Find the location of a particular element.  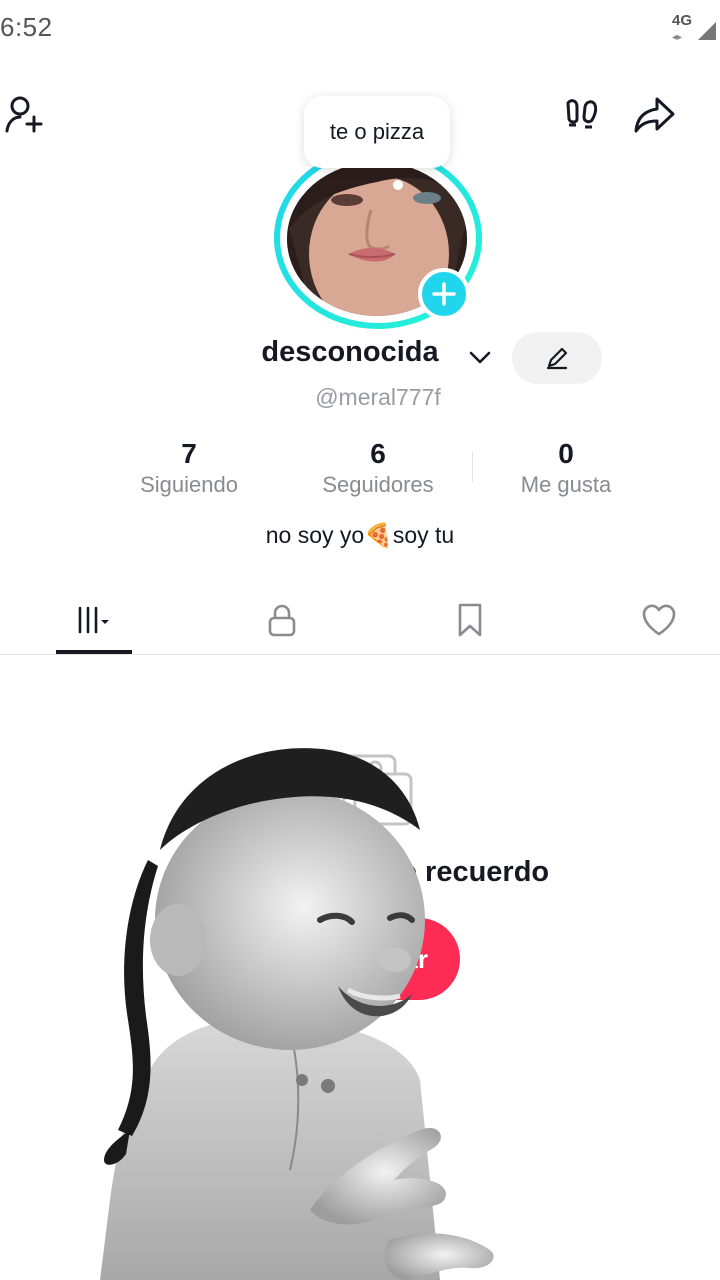

videos-grid-icon is located at coordinates (93, 620).